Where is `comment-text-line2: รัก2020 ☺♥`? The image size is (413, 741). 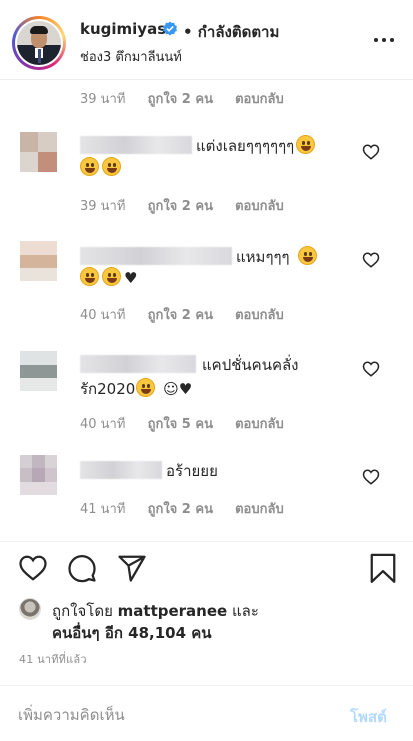
comment-text-line2: รัก2020 ☺♥ is located at coordinates (136, 388).